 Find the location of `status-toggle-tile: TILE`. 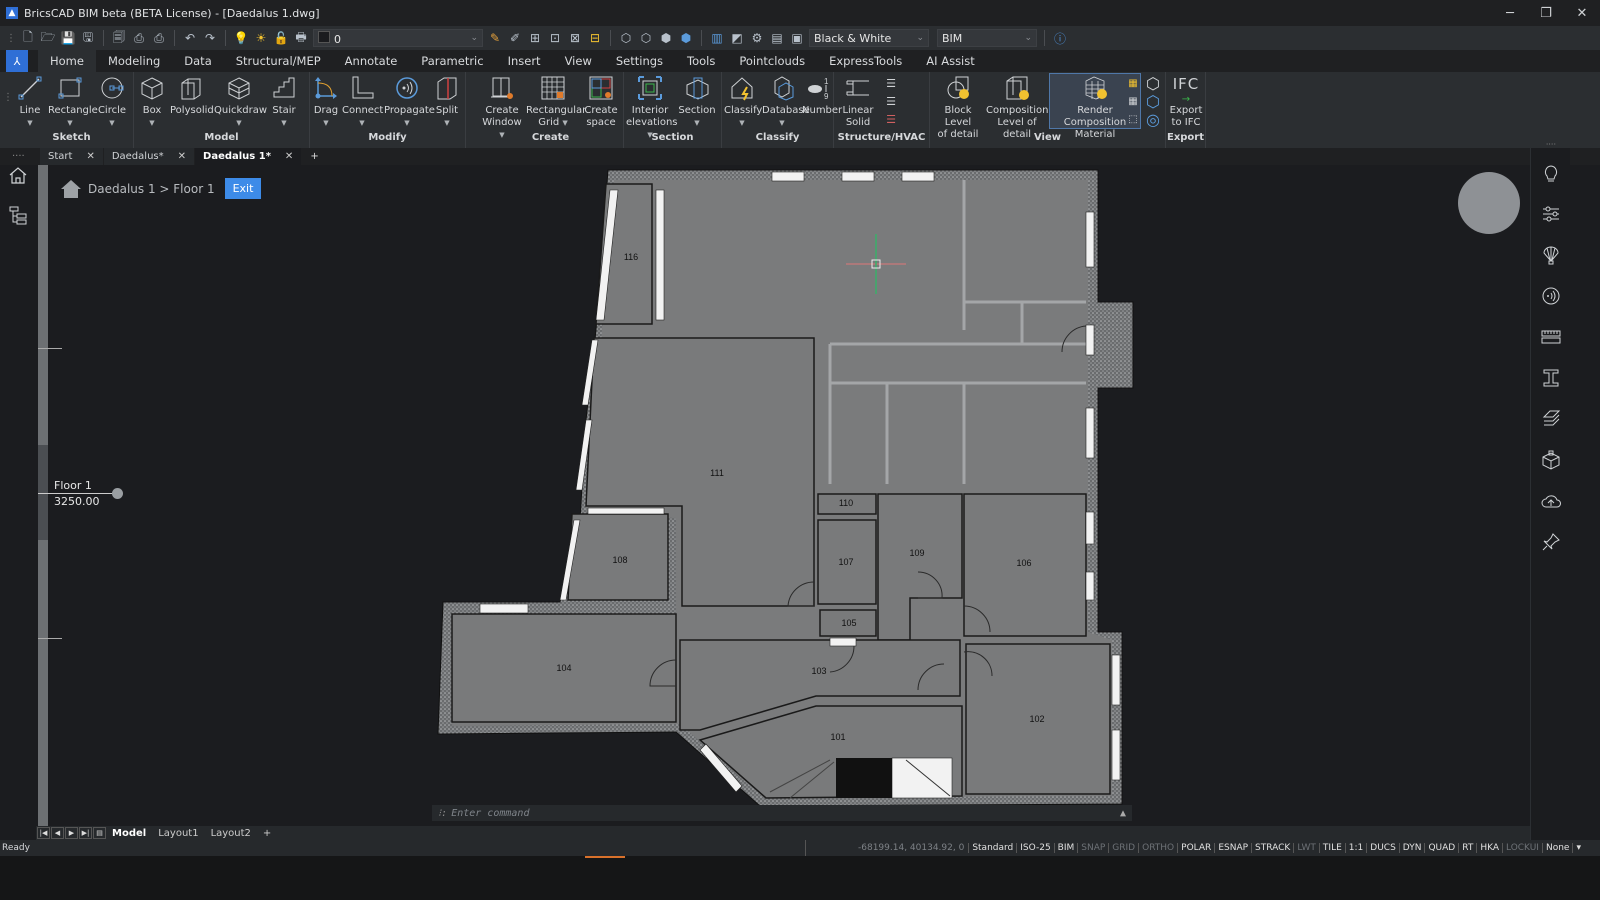

status-toggle-tile: TILE is located at coordinates (1331, 848).